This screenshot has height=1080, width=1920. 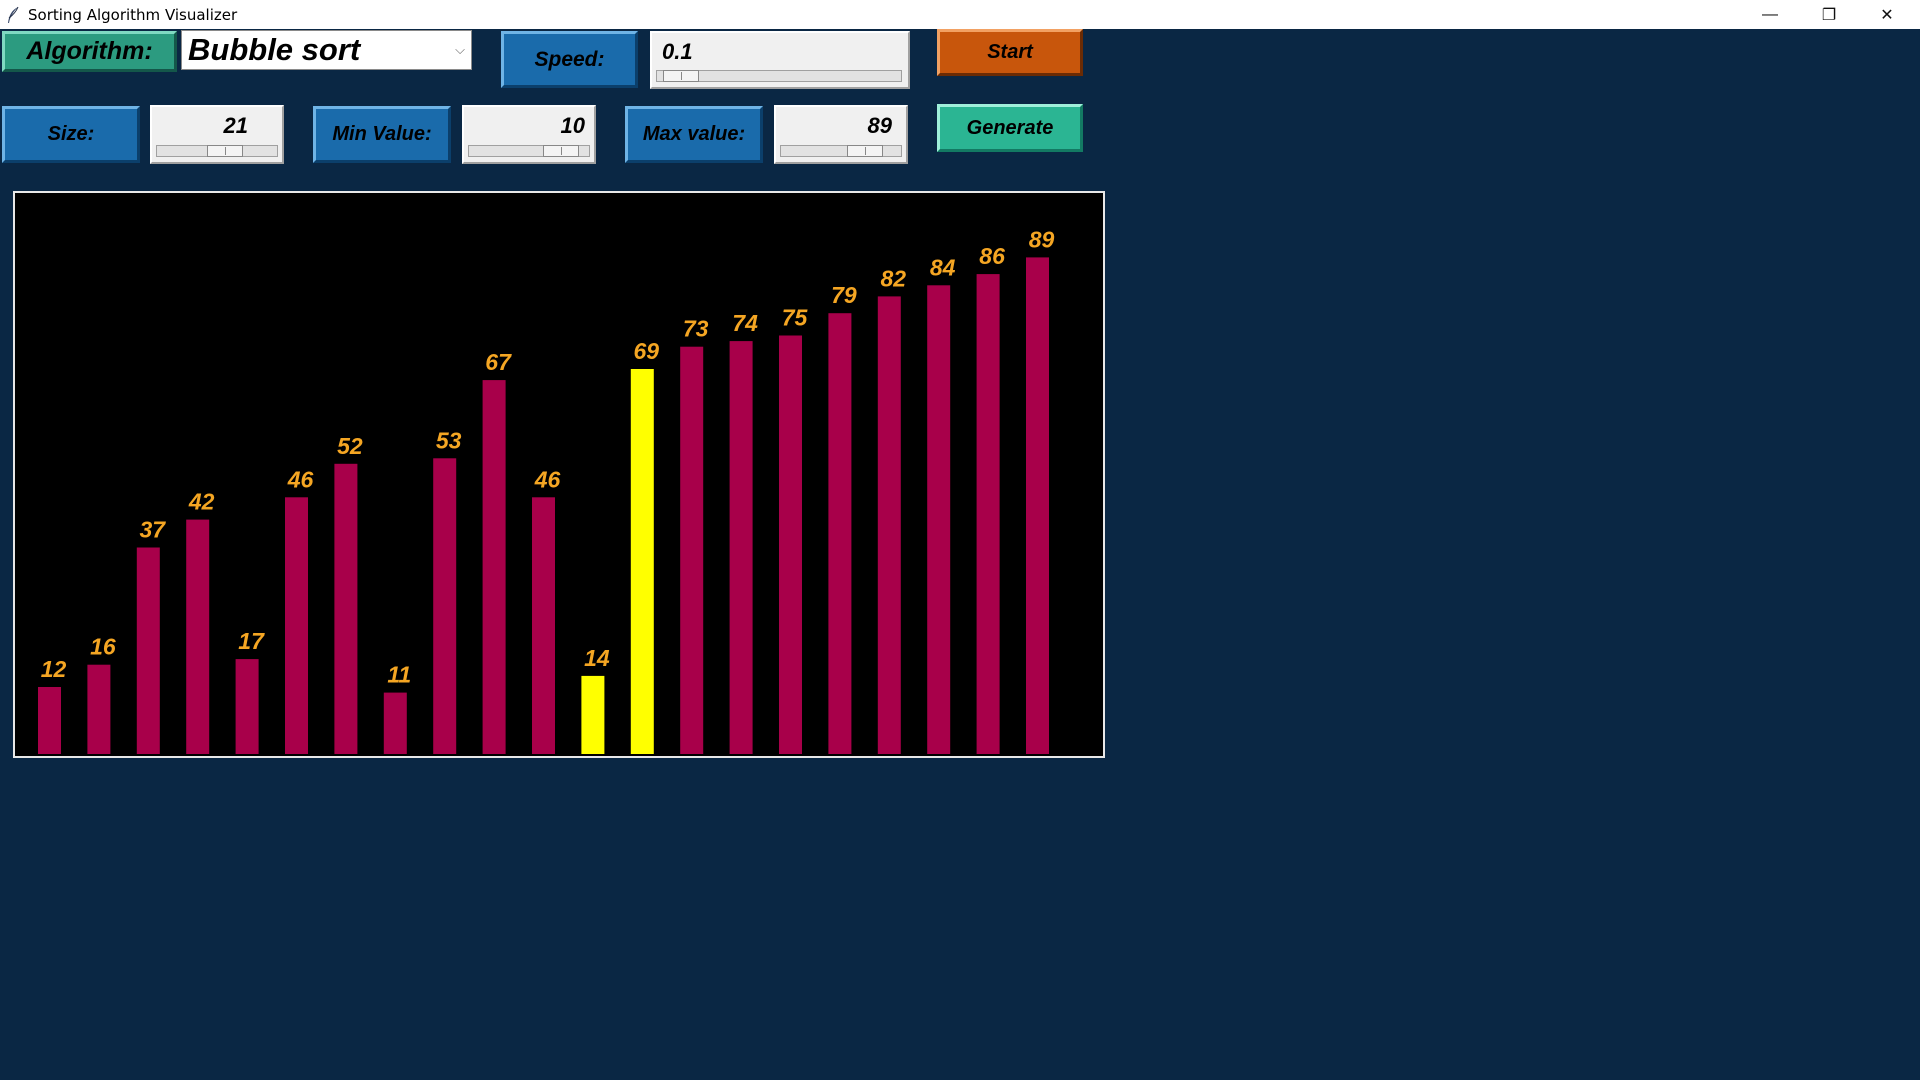 I want to click on max-value-label: Max value:, so click(x=694, y=134).